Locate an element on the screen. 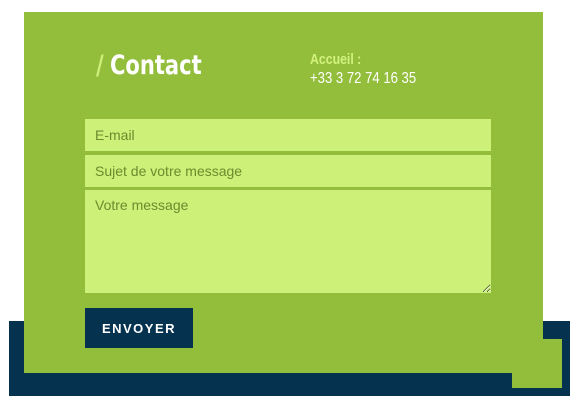  subject-field is located at coordinates (288, 171).